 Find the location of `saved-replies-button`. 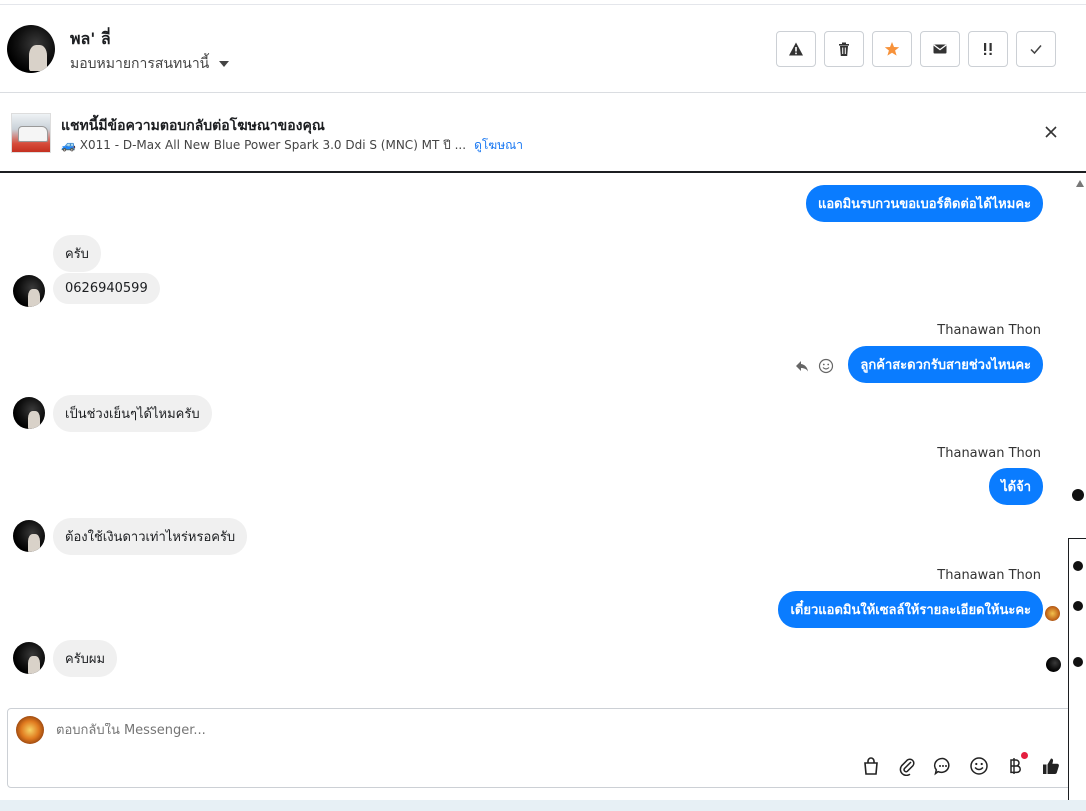

saved-replies-button is located at coordinates (943, 766).